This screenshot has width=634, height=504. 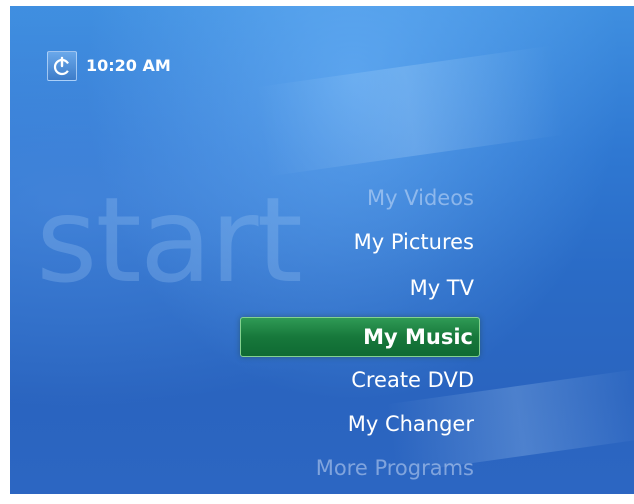 I want to click on power-button, so click(x=62, y=66).